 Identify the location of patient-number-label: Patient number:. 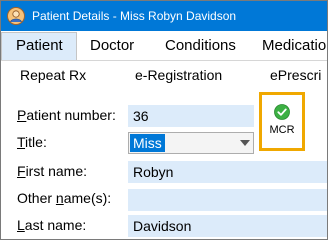
(66, 115).